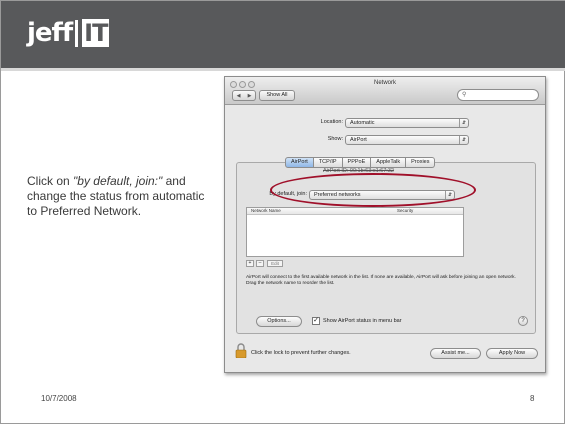 The width and height of the screenshot is (565, 424). Describe the element at coordinates (358, 140) in the screenshot. I see `show-value: AirPort` at that location.